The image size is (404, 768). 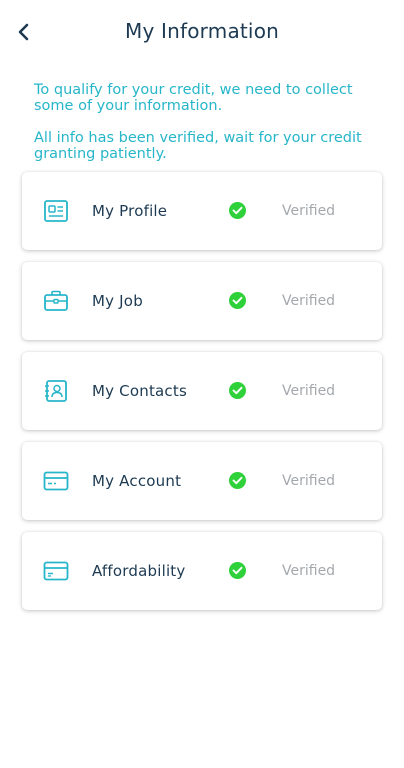 I want to click on card-my-profile: My Profile Verified, so click(x=202, y=211).